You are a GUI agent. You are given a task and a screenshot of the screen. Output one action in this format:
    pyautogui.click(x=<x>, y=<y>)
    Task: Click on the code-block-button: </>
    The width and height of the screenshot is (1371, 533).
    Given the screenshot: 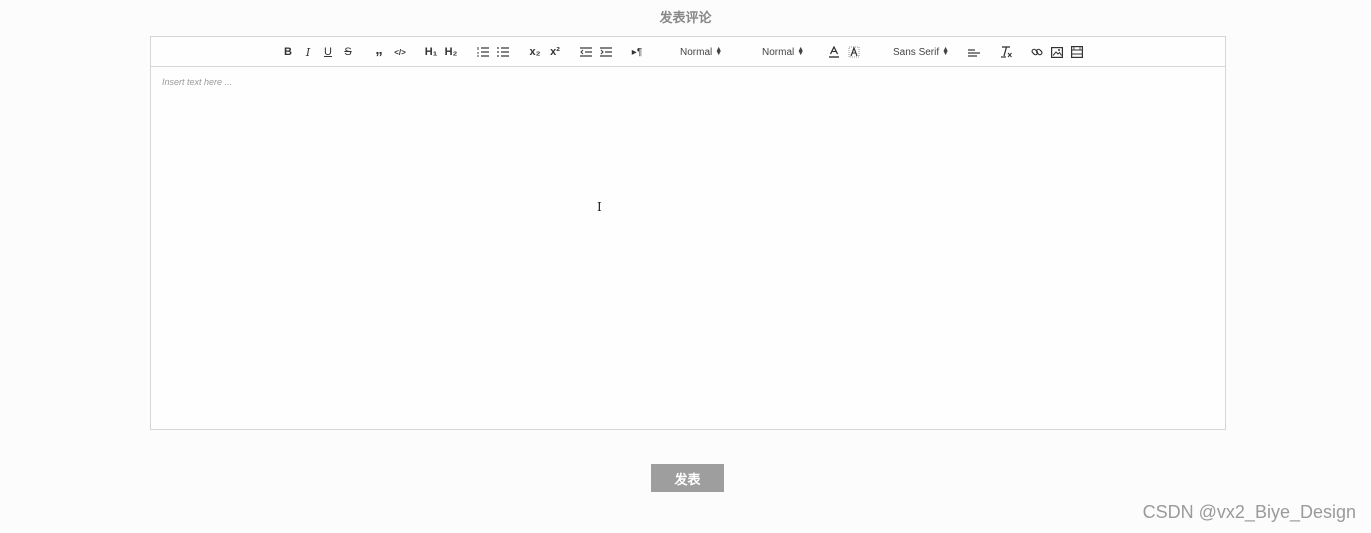 What is the action you would take?
    pyautogui.click(x=400, y=52)
    